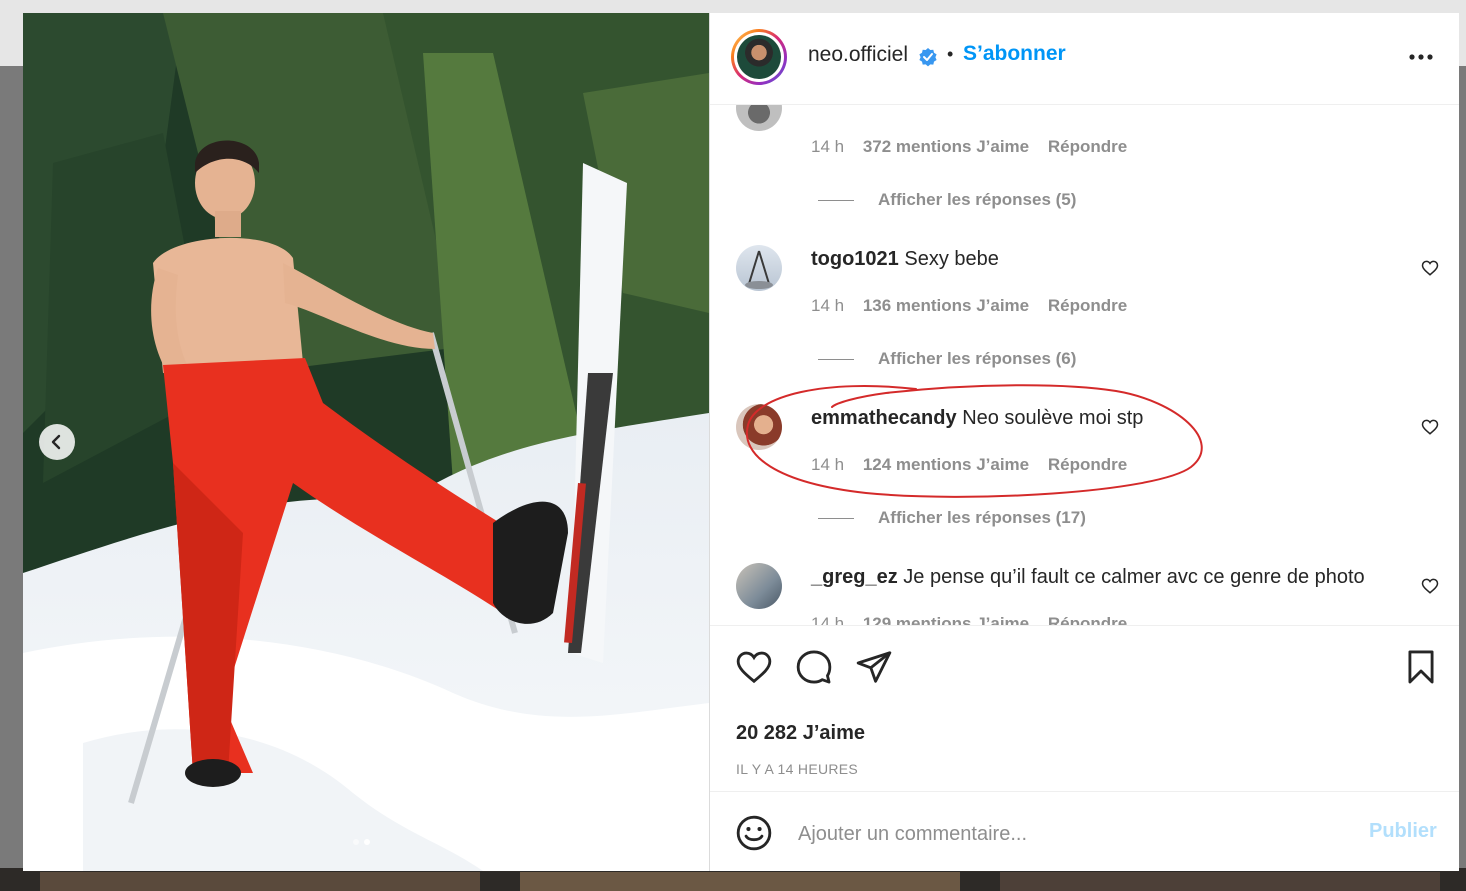 Image resolution: width=1466 pixels, height=891 pixels. I want to click on like-heart-icon, so click(754, 667).